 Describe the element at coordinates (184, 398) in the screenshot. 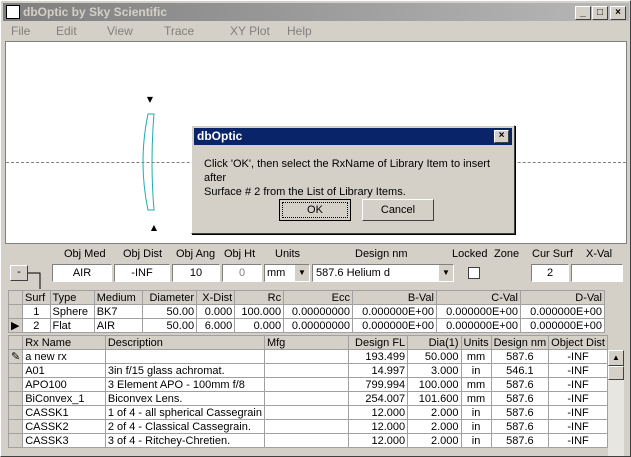

I see `cell: Biconvex Lens.` at that location.